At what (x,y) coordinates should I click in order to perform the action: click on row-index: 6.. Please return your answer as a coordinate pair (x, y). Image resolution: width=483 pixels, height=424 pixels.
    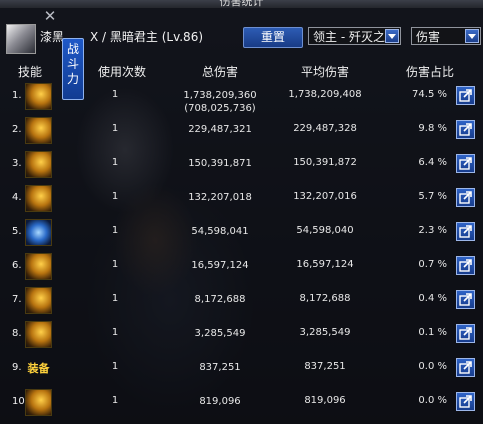
    Looking at the image, I should click on (17, 265).